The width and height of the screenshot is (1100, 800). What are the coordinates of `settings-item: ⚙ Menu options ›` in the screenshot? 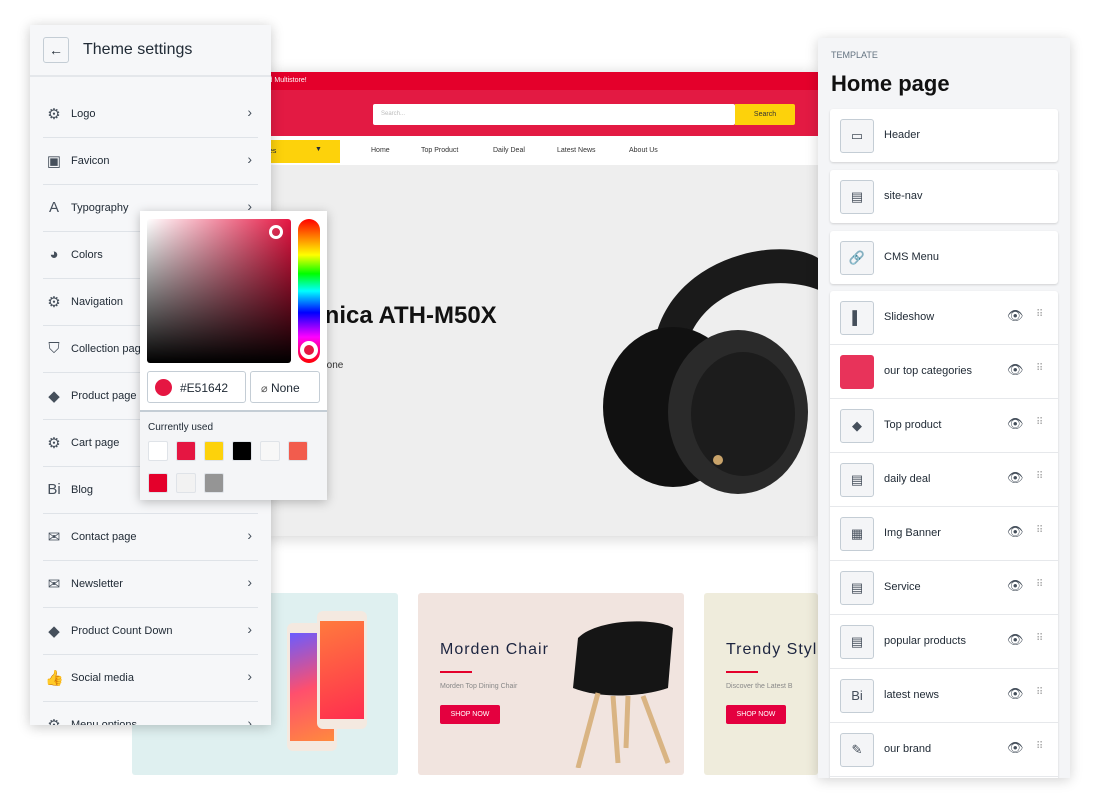 It's located at (150, 713).